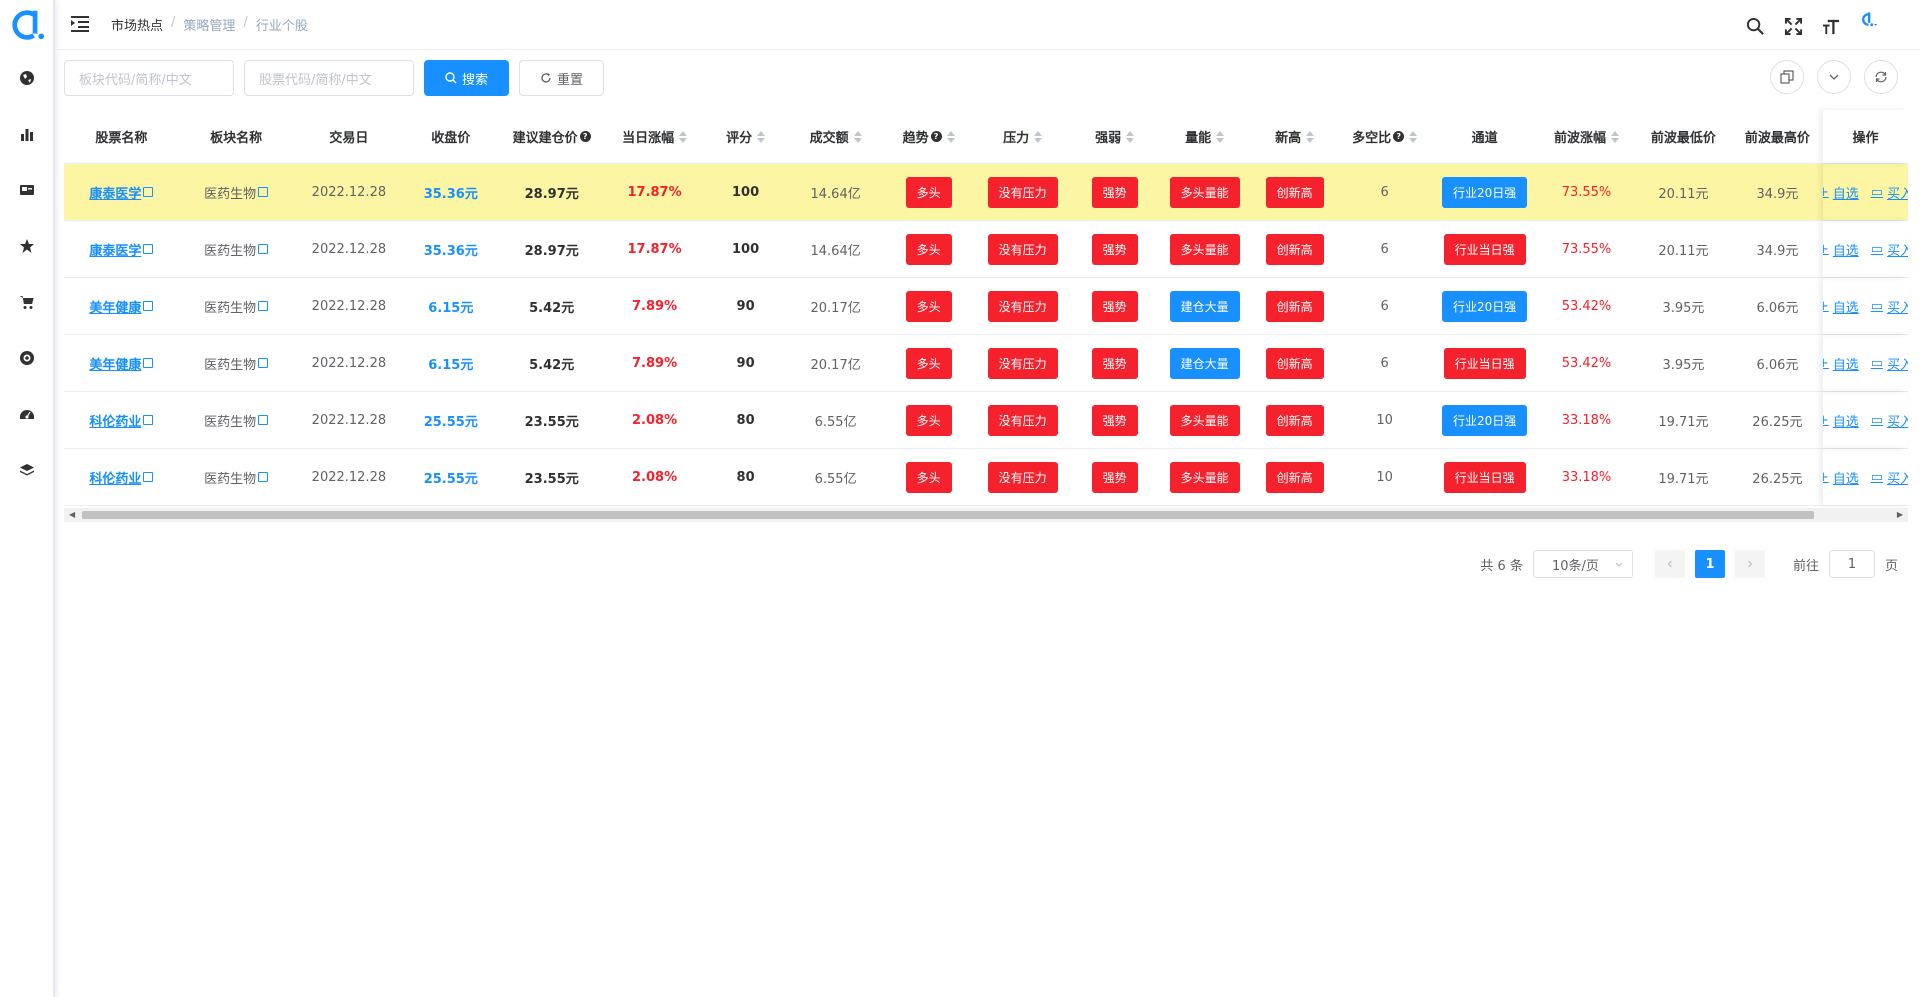 The width and height of the screenshot is (1920, 997). What do you see at coordinates (1845, 422) in the screenshot?
I see `add-watchlist-label: 自选` at bounding box center [1845, 422].